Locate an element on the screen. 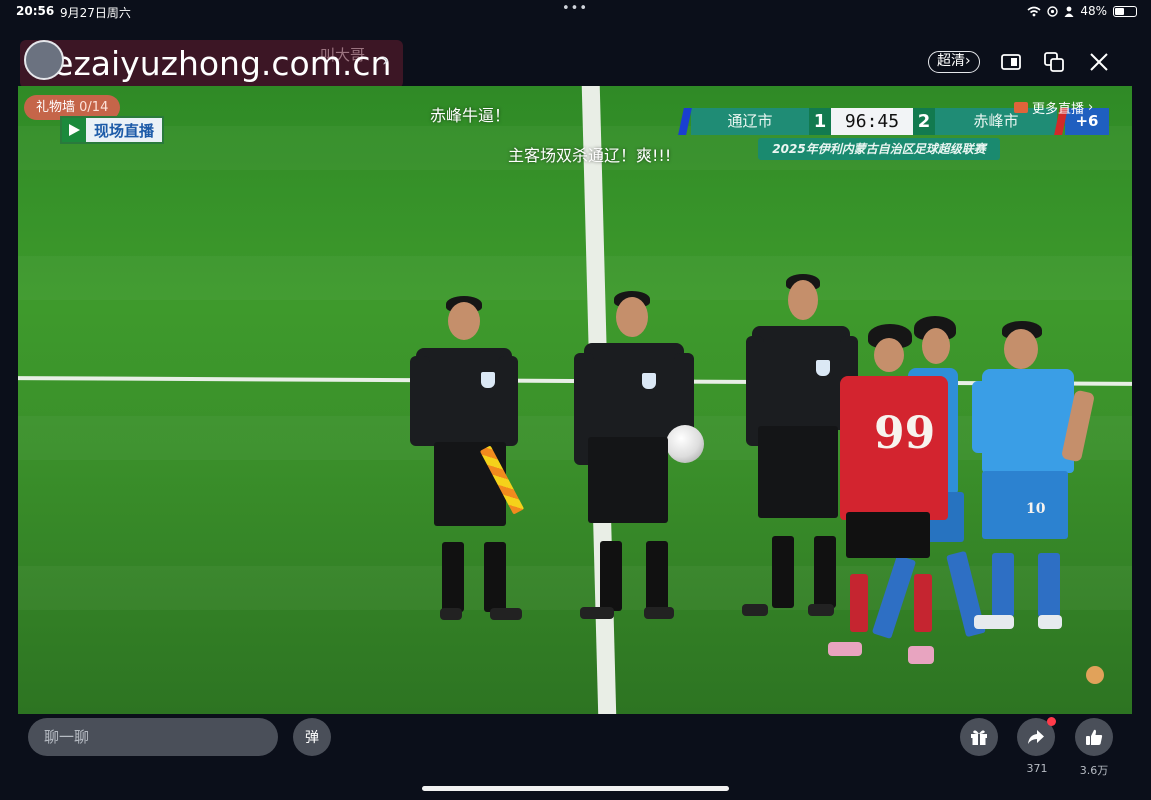 The width and height of the screenshot is (1151, 800). battery-percent: 48% is located at coordinates (1093, 11).